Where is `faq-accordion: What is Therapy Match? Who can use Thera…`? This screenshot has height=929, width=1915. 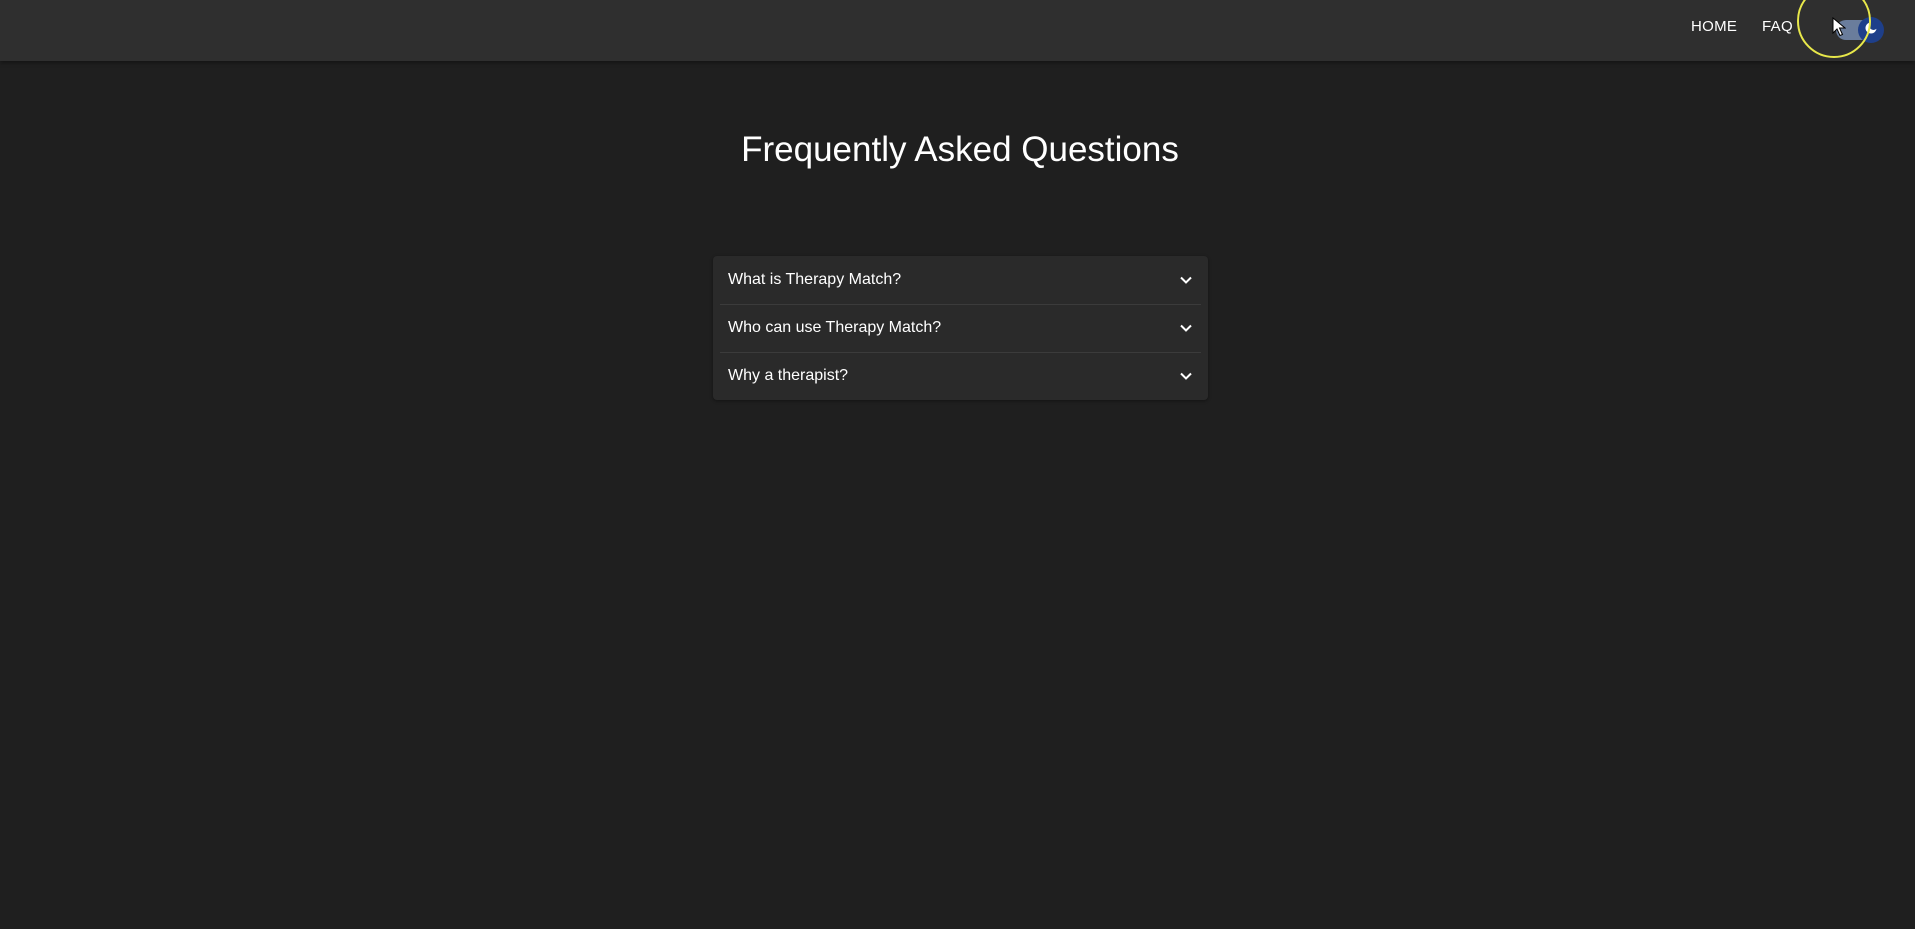 faq-accordion: What is Therapy Match? Who can use Thera… is located at coordinates (960, 328).